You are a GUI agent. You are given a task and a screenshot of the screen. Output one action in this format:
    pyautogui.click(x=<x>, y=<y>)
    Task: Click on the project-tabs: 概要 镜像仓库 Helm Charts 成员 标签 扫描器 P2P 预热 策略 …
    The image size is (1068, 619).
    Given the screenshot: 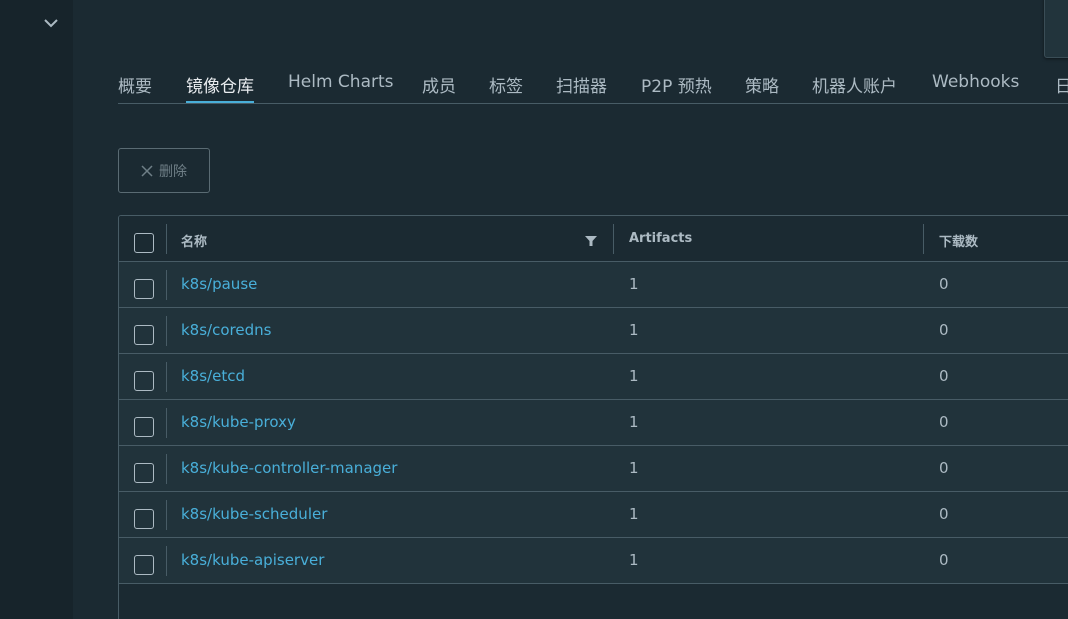 What is the action you would take?
    pyautogui.click(x=593, y=83)
    